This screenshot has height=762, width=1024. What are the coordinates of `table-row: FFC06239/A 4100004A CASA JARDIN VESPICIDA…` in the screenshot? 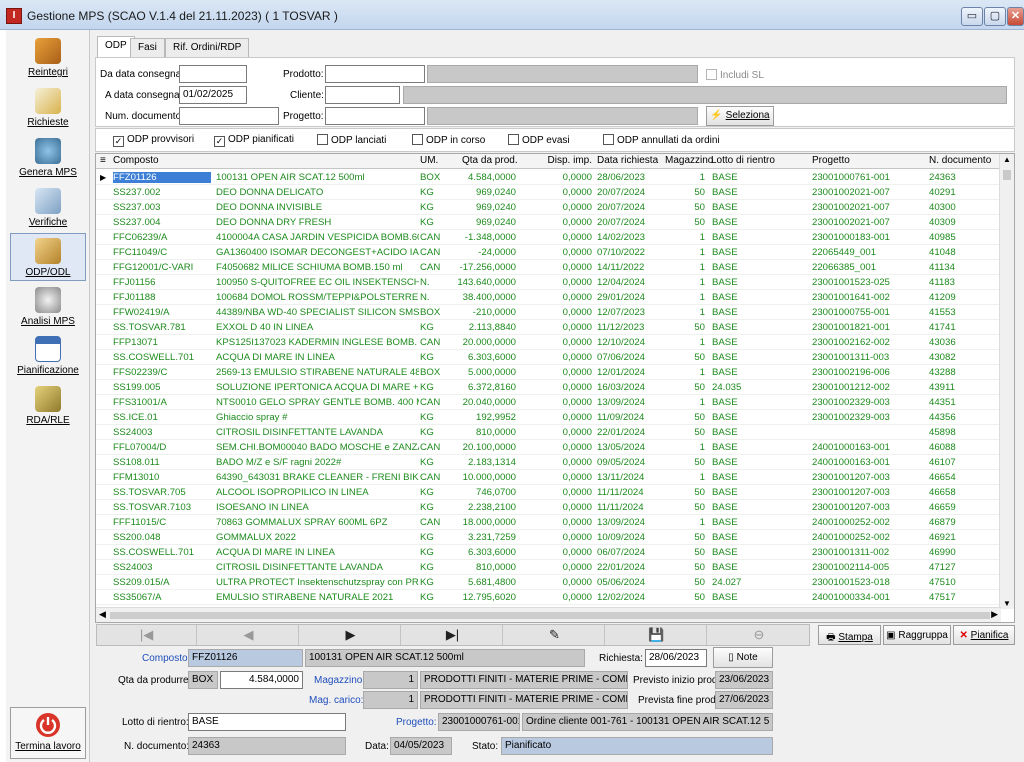 It's located at (548, 237).